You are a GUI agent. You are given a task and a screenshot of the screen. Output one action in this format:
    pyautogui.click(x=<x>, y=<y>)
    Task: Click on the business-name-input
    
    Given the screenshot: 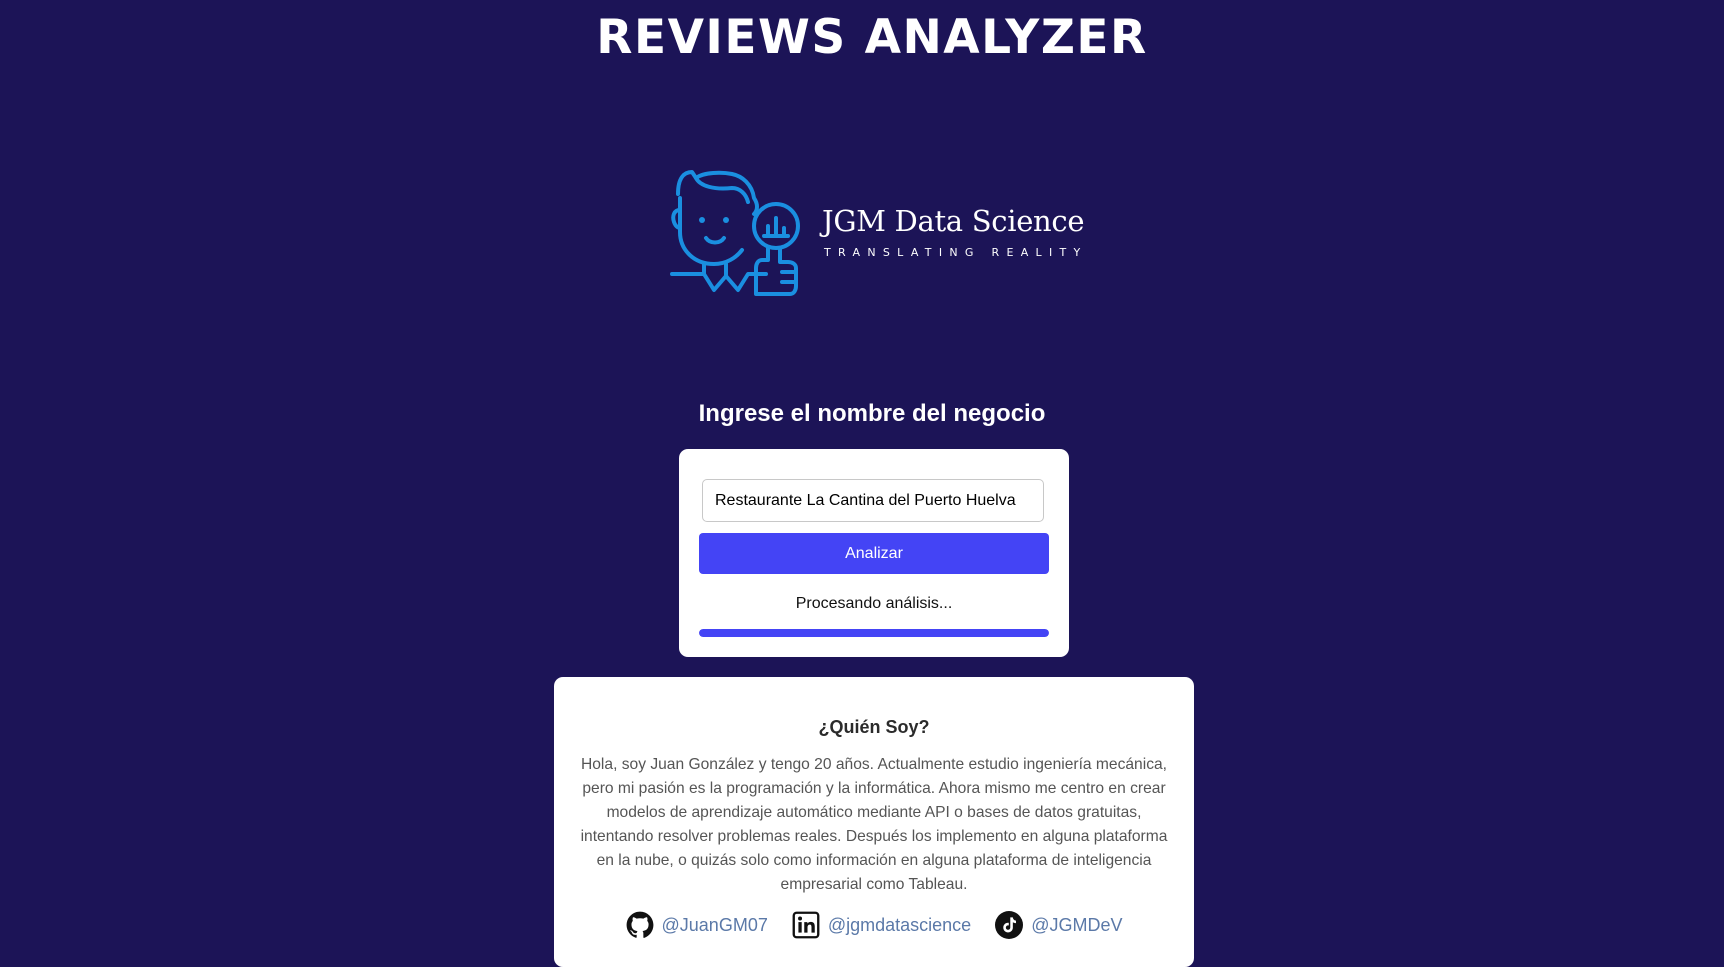 What is the action you would take?
    pyautogui.click(x=873, y=500)
    